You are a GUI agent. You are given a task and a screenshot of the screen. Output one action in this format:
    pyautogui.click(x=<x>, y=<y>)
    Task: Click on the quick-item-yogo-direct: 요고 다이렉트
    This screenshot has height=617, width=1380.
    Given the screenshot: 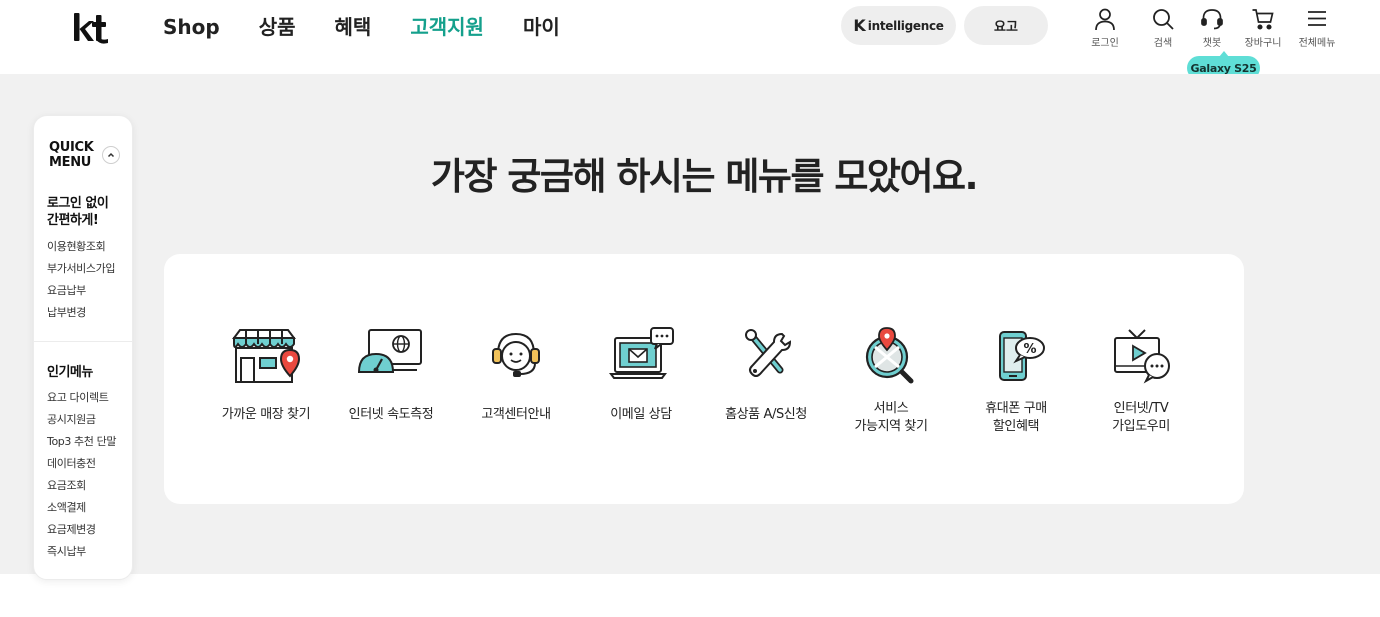 What is the action you would take?
    pyautogui.click(x=81, y=398)
    